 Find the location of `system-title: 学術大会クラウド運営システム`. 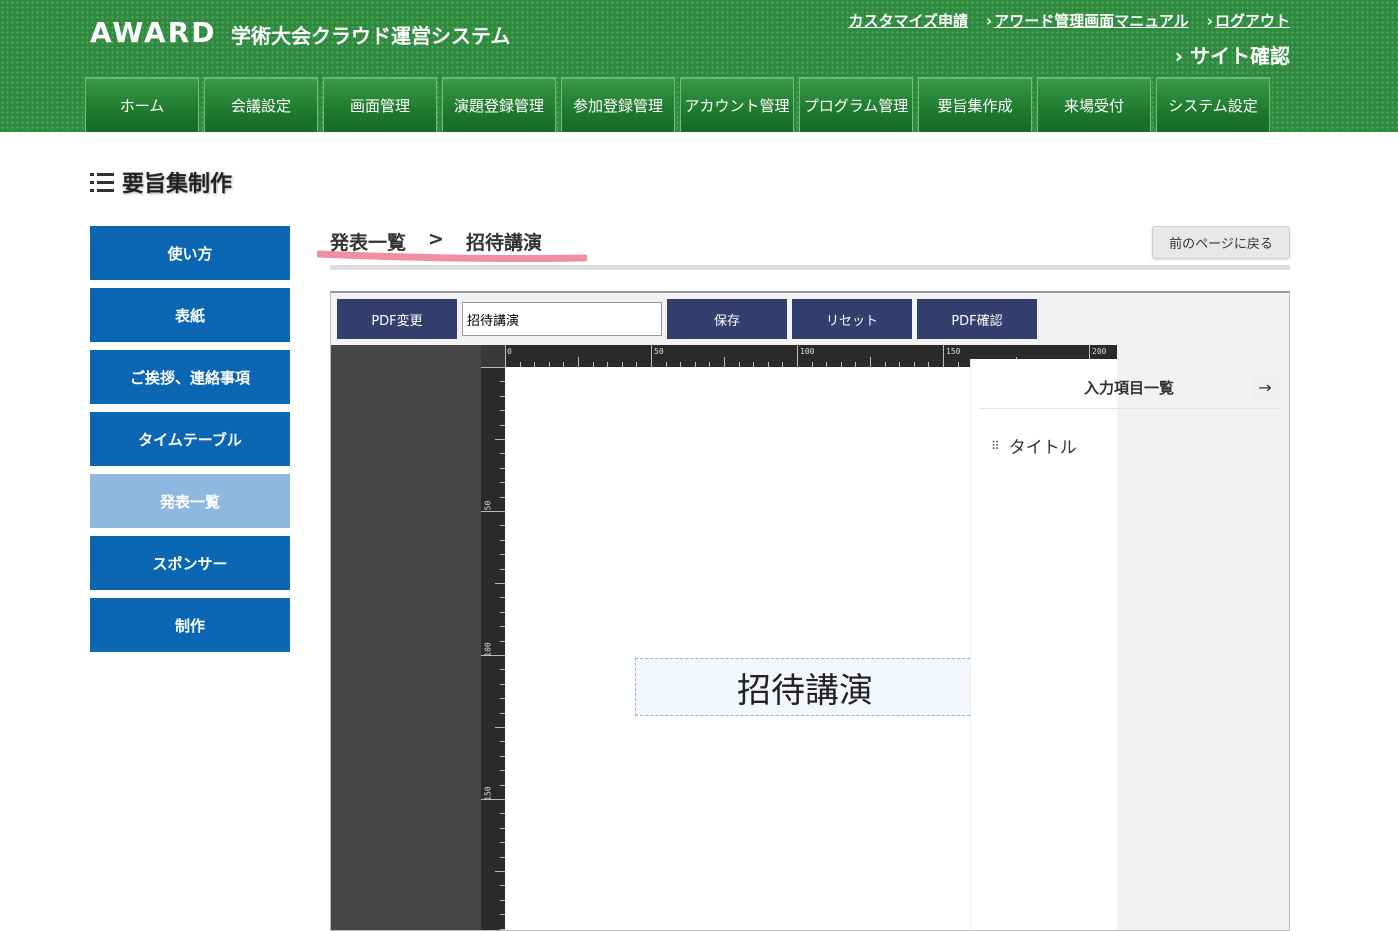

system-title: 学術大会クラウド運営システム is located at coordinates (371, 36).